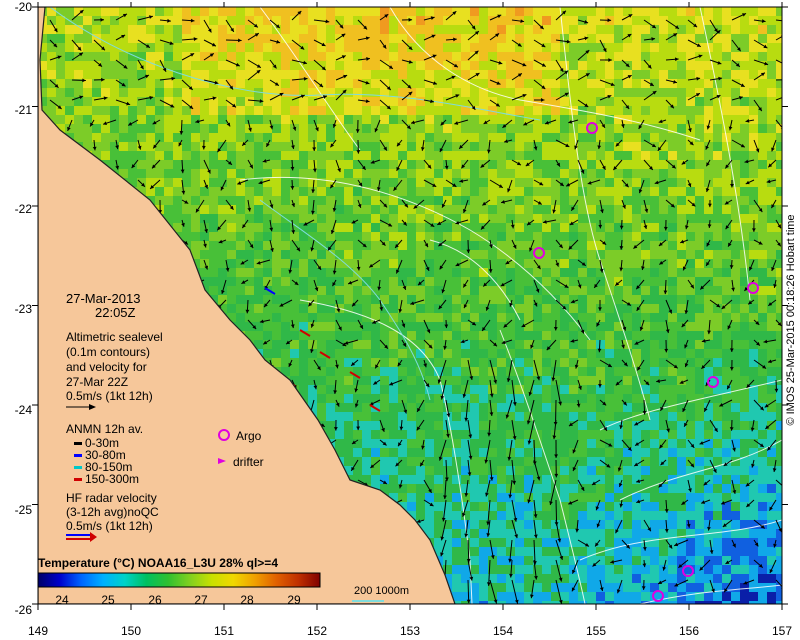 This screenshot has width=800, height=640. I want to click on altimetry-legend-line: and velocity for, so click(106, 367).